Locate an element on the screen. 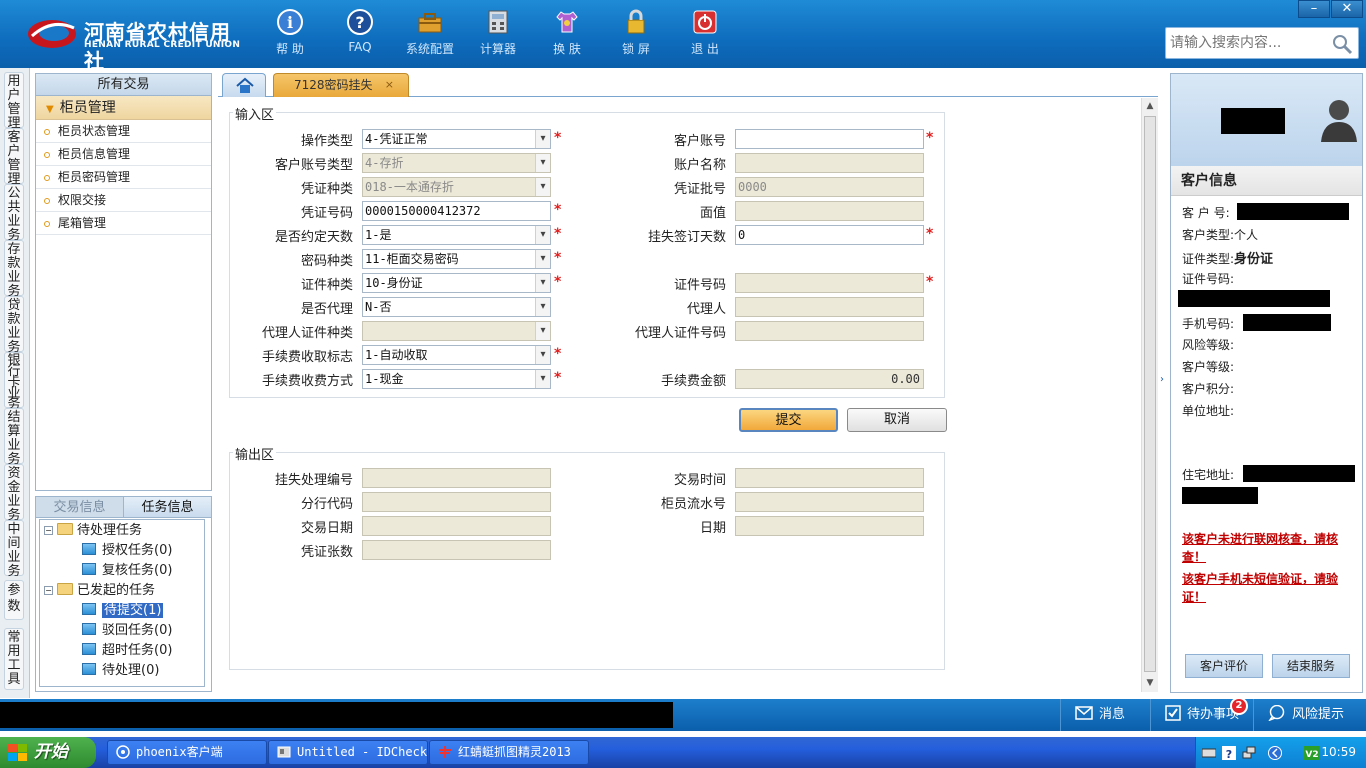 The image size is (1366, 768). submit-button: 提交 is located at coordinates (788, 420).